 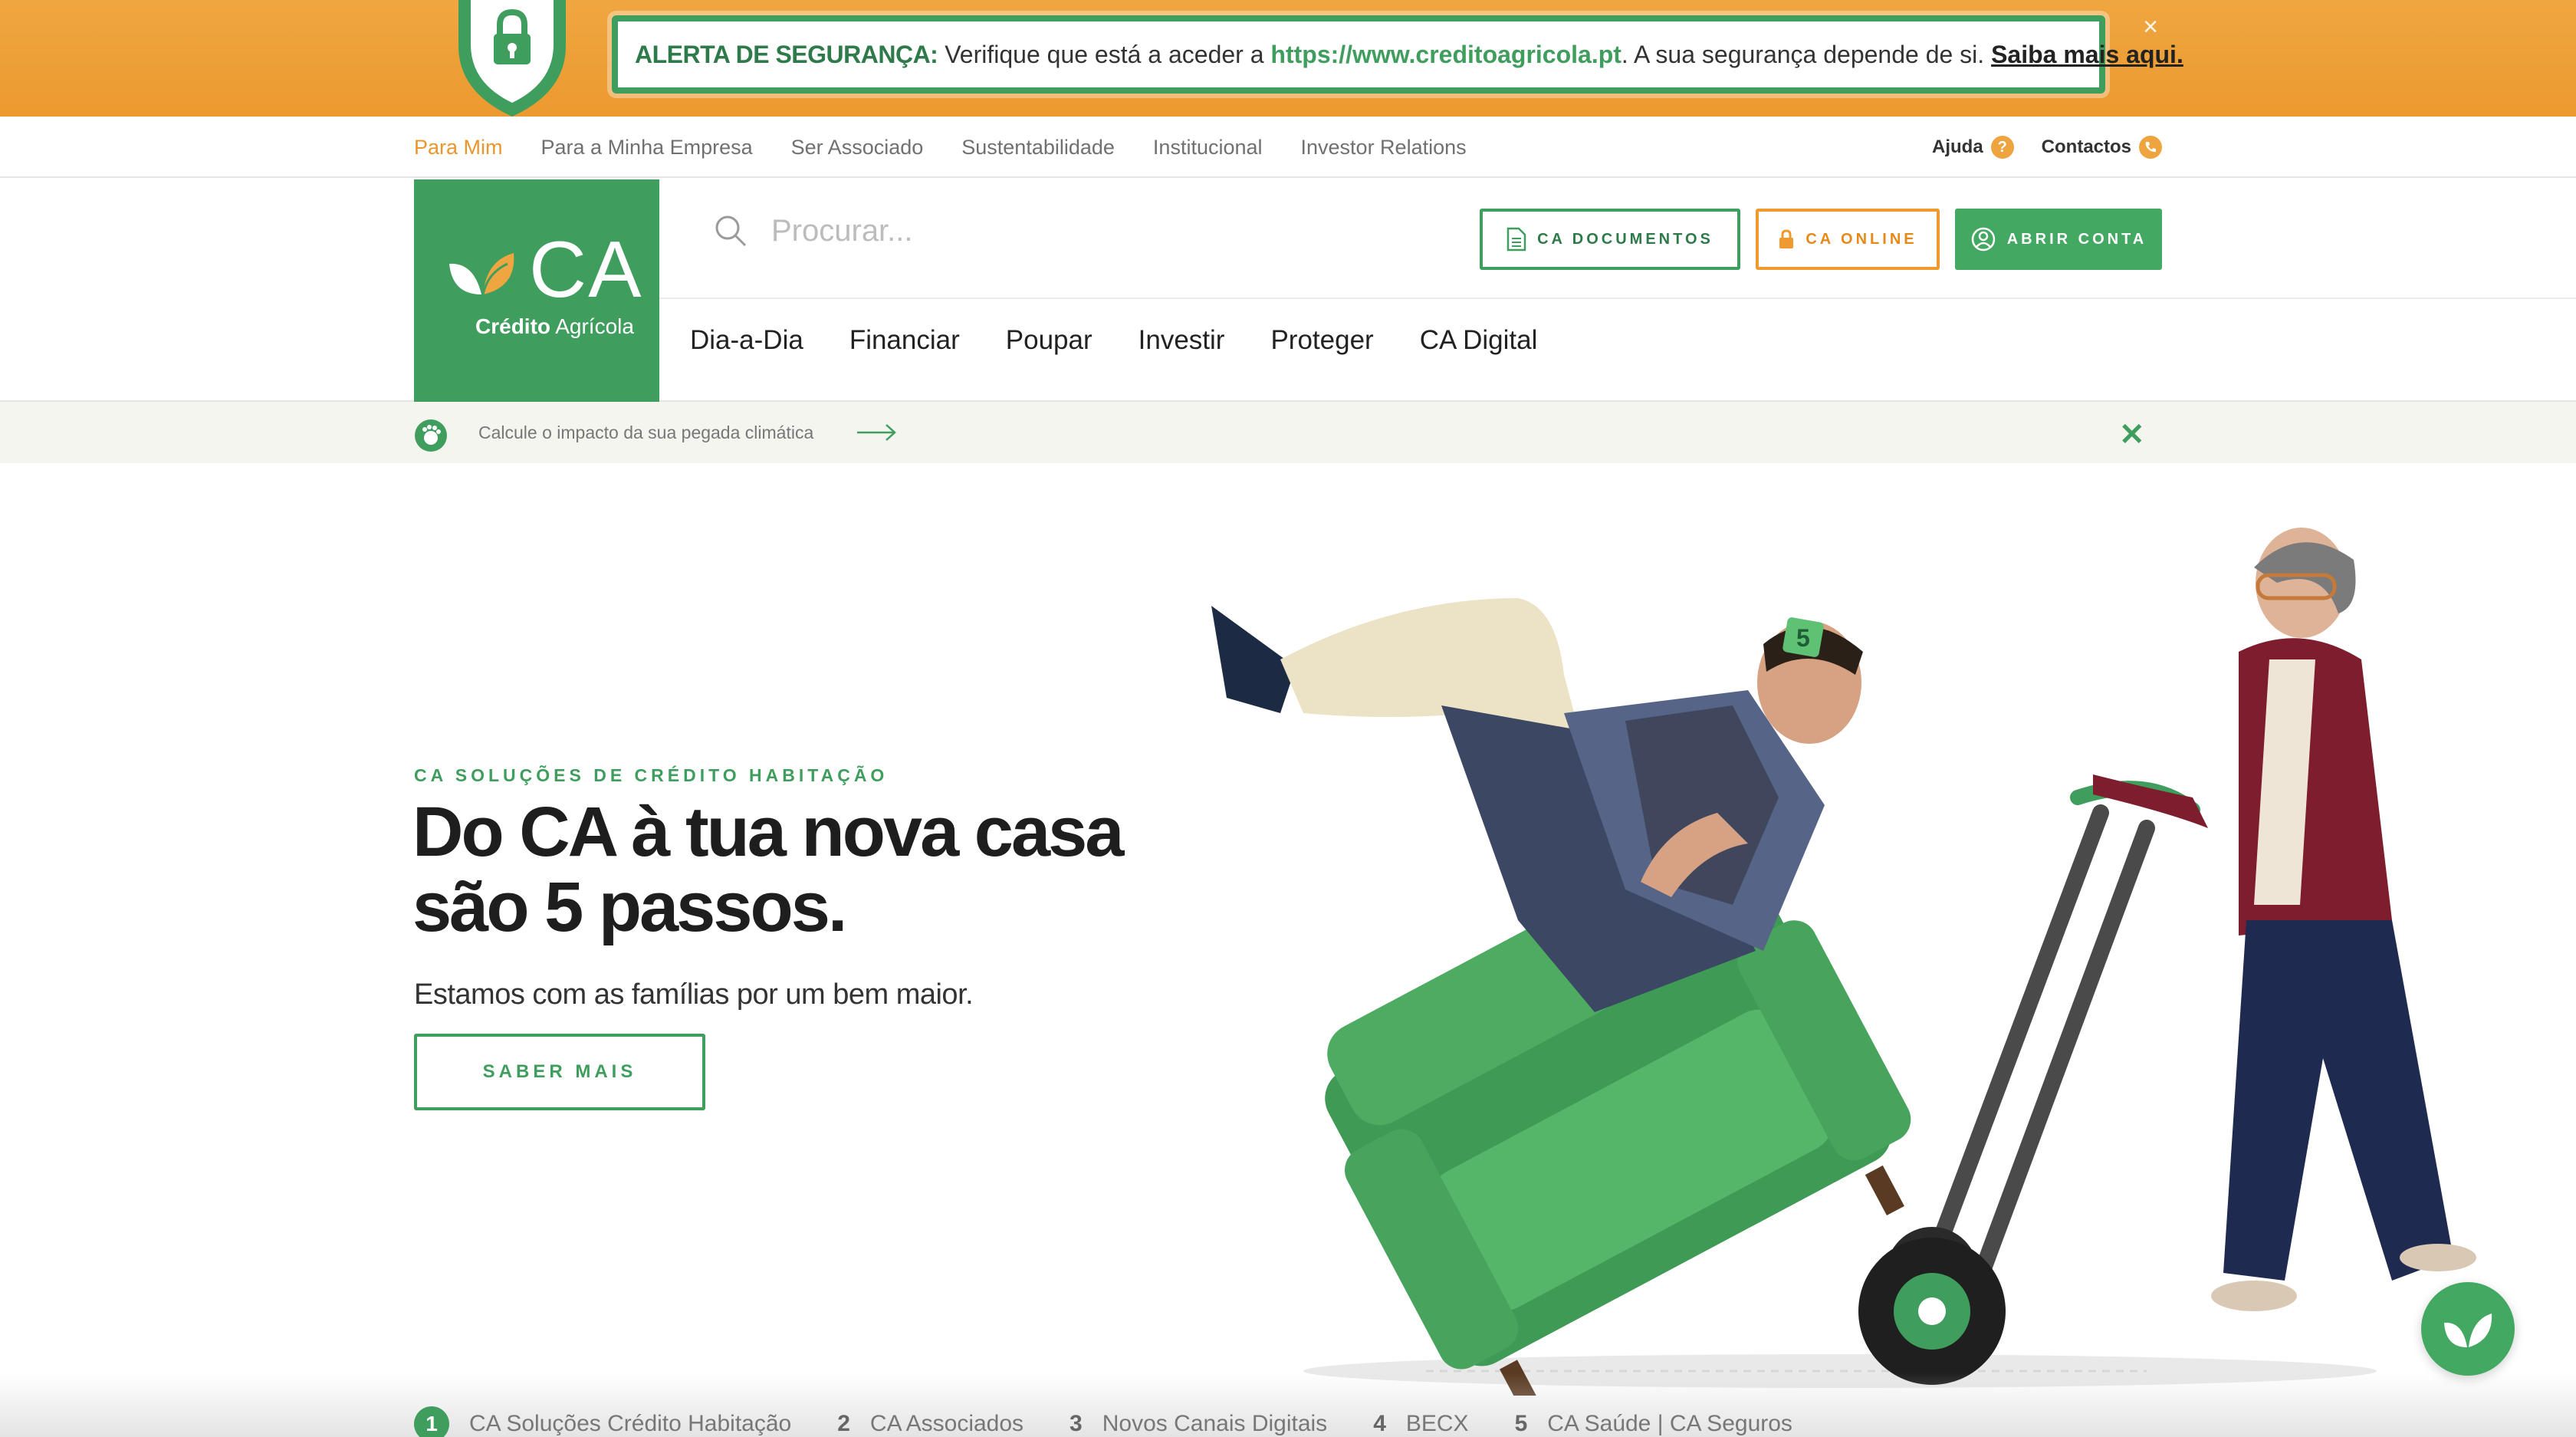 What do you see at coordinates (2087, 55) in the screenshot?
I see `alert-learn-more-link: Saiba mais aqui.` at bounding box center [2087, 55].